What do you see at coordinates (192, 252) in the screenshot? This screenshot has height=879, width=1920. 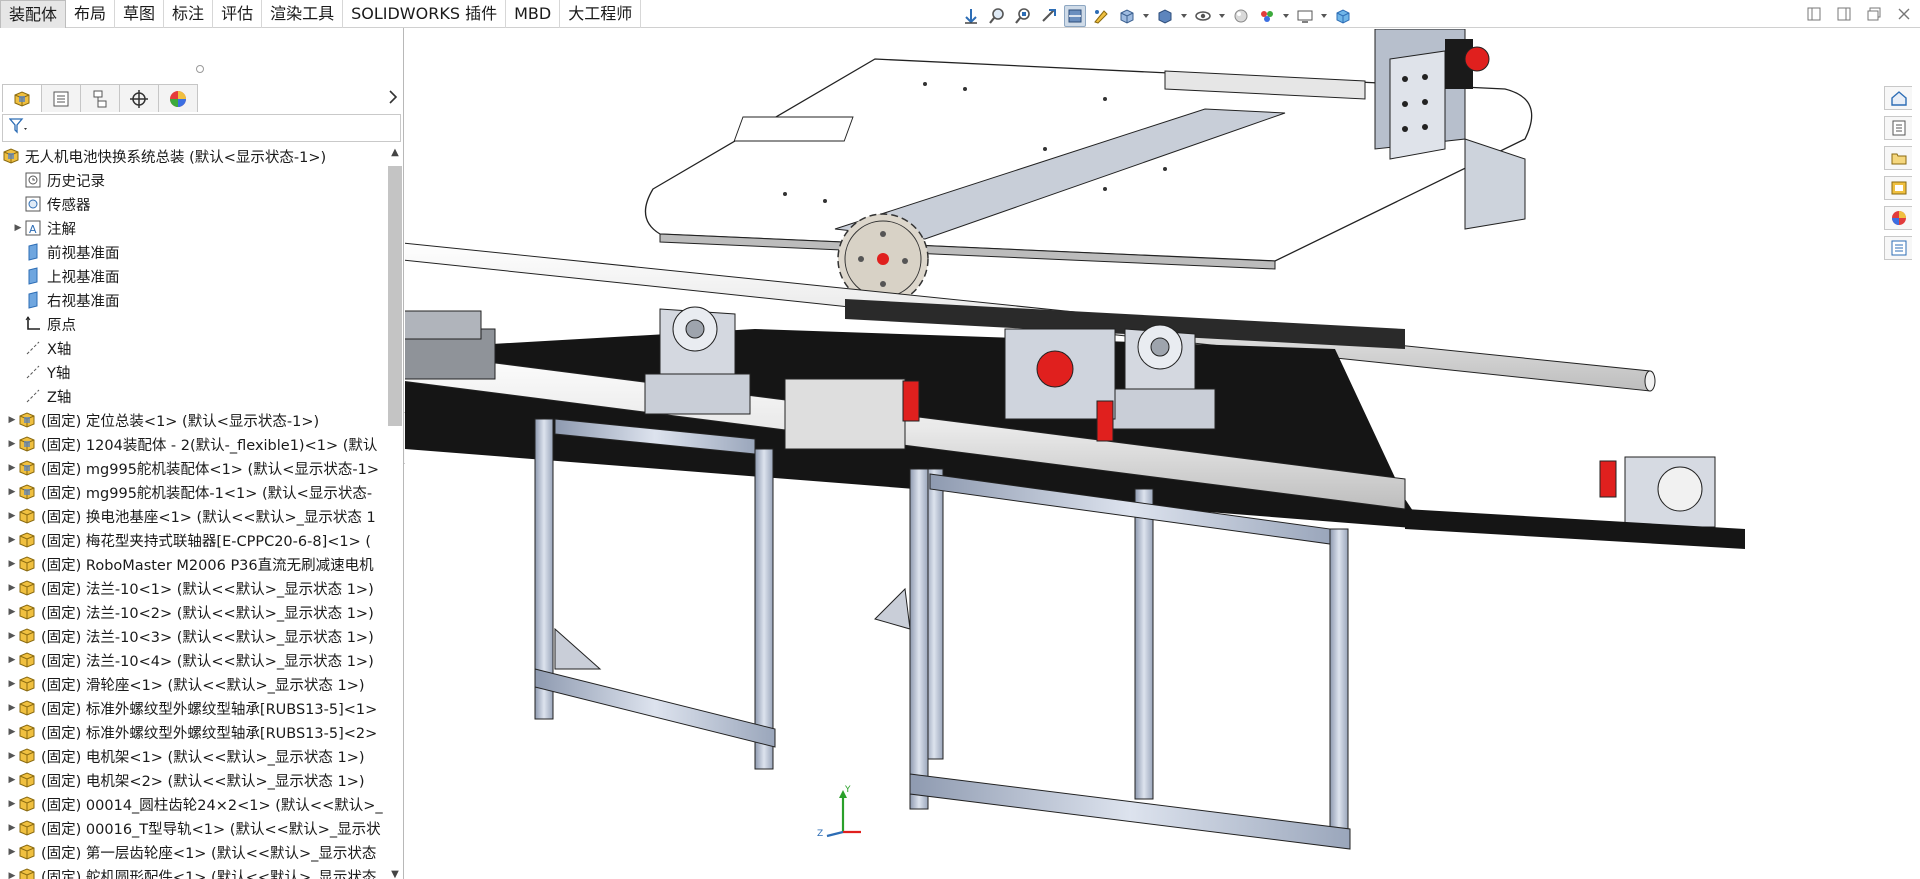 I see `tree-item-system: 前视基准面` at bounding box center [192, 252].